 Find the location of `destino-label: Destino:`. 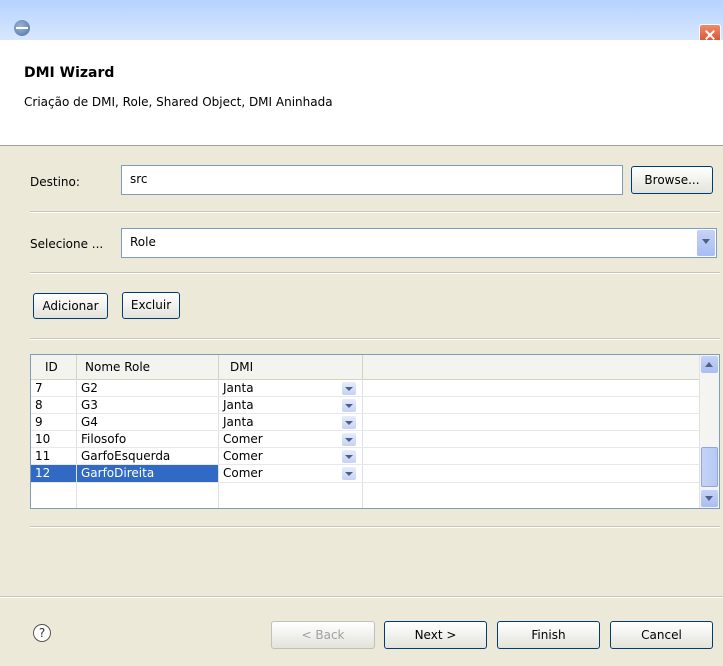

destino-label: Destino: is located at coordinates (55, 182).